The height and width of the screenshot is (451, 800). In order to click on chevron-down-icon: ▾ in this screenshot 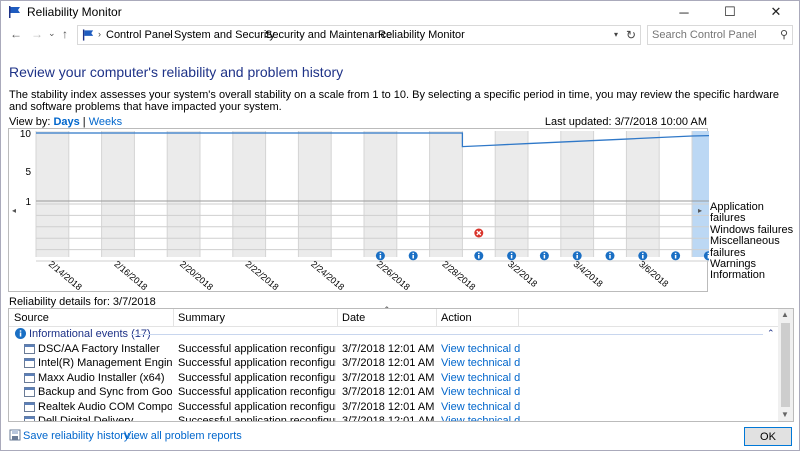, I will do `click(616, 34)`.